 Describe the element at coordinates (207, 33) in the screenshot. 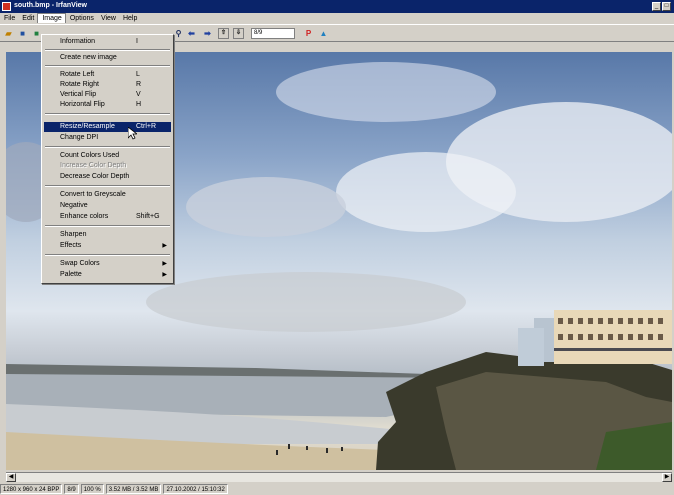

I see `next-arrow-icon: ➡` at that location.